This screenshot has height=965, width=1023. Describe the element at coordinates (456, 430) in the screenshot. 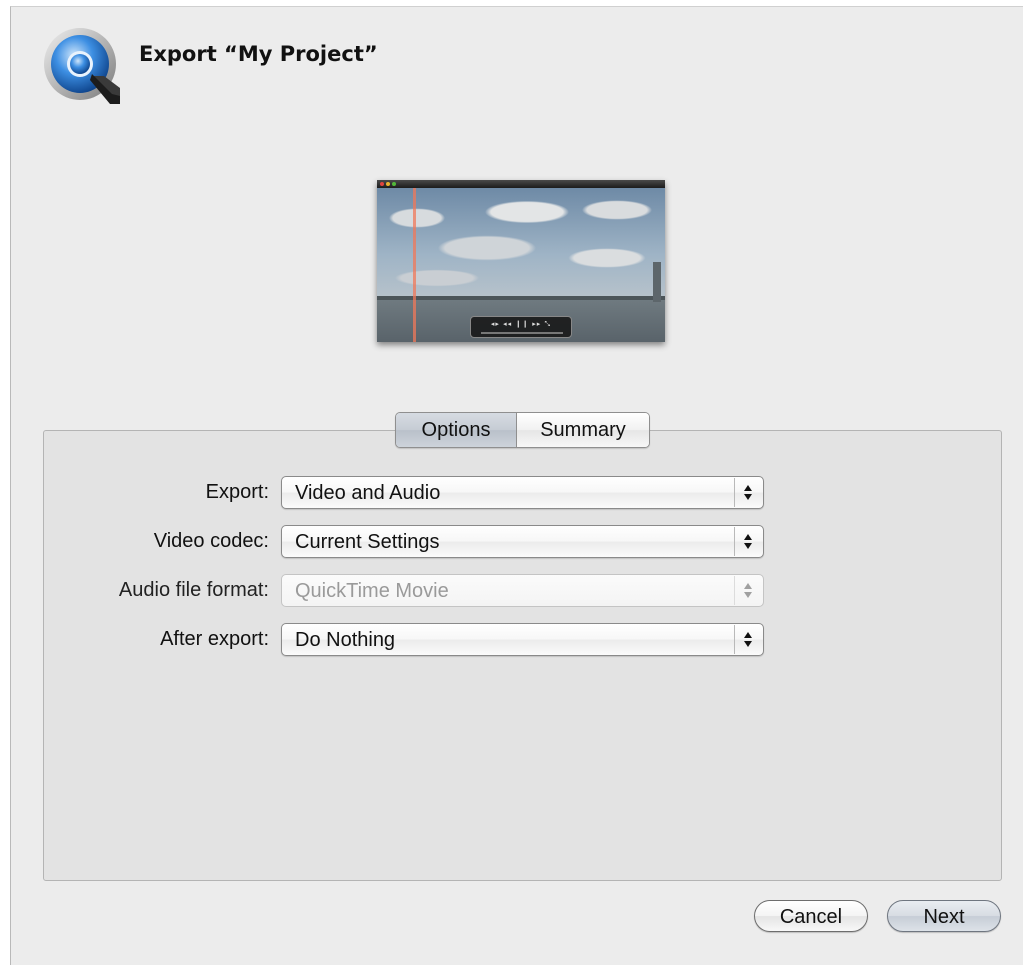

I see `tab-options: Options` at that location.